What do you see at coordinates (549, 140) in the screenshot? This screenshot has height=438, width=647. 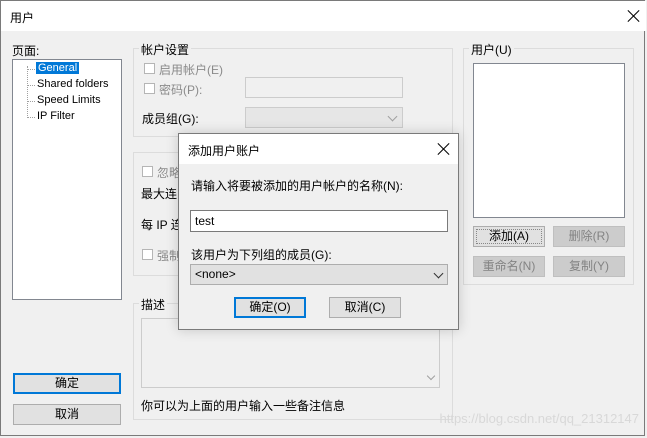 I see `users-list` at bounding box center [549, 140].